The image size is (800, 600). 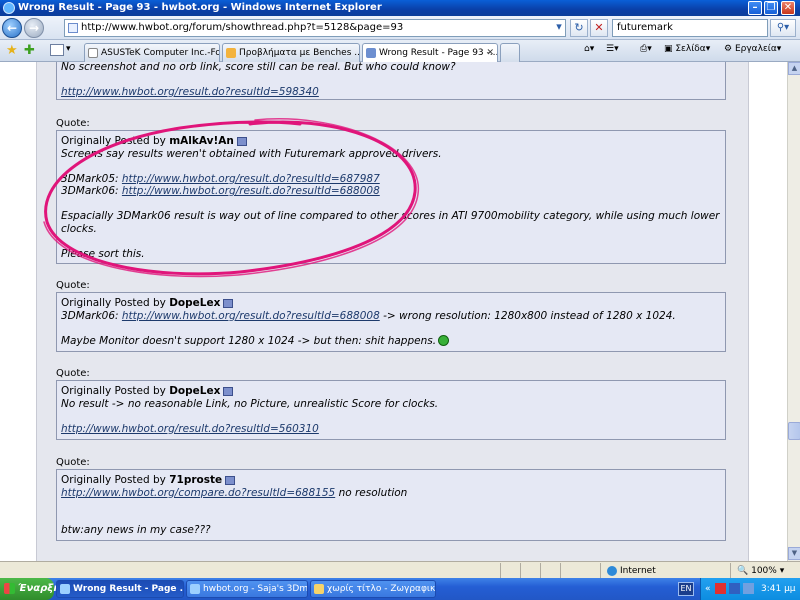 I want to click on home-icon: ⌂▾, so click(x=589, y=49).